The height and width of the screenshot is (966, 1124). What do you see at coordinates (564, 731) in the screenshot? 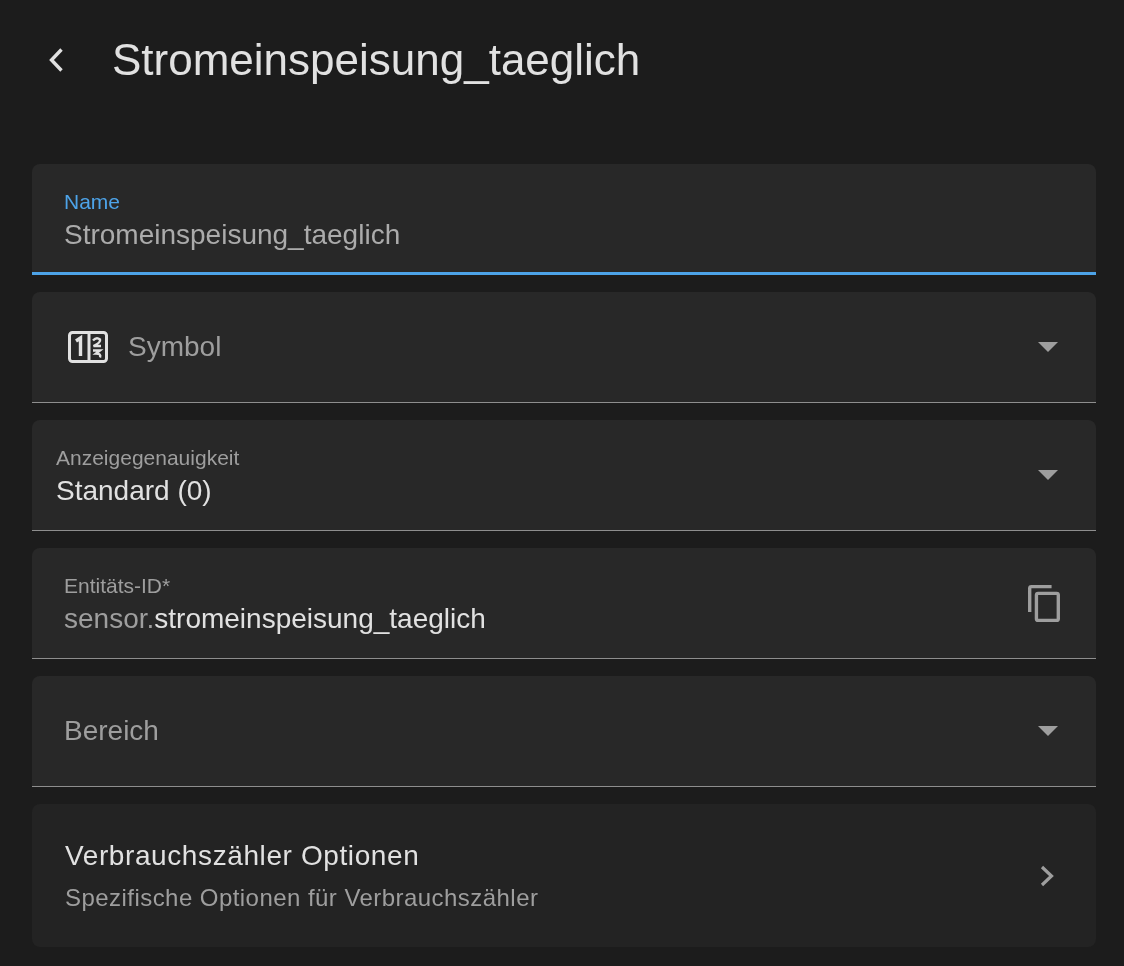
I see `dropdown-field: Bereich` at bounding box center [564, 731].